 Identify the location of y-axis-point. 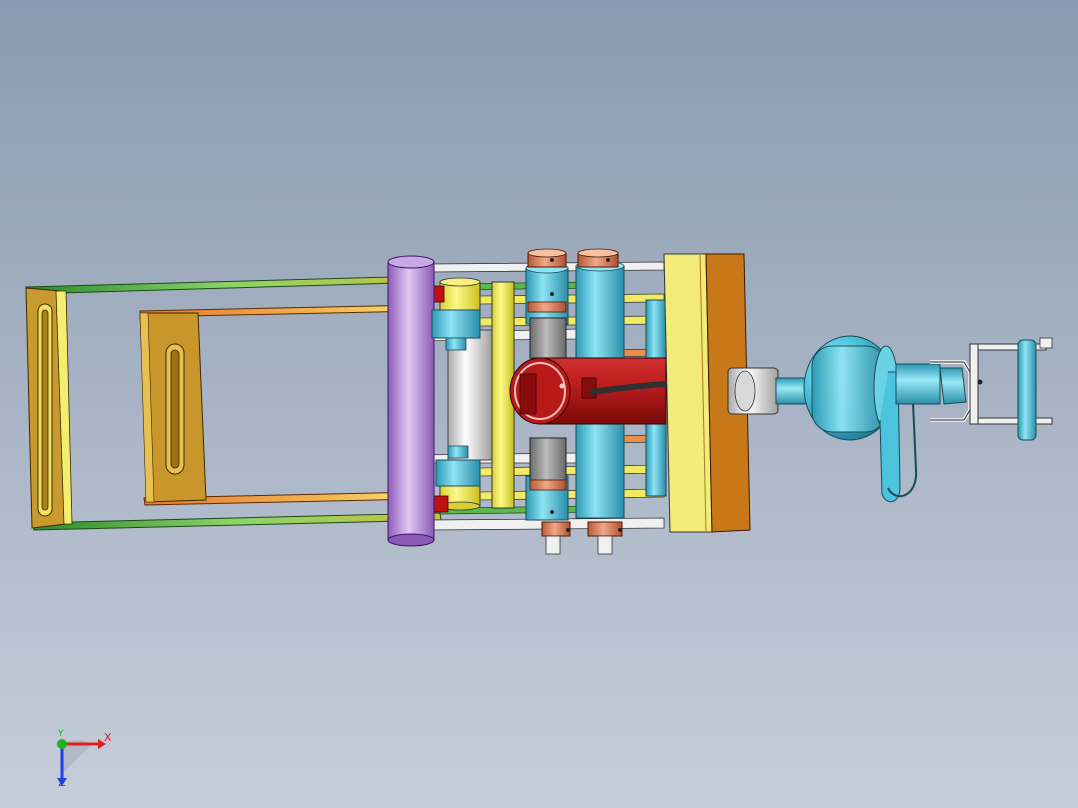
(62, 744).